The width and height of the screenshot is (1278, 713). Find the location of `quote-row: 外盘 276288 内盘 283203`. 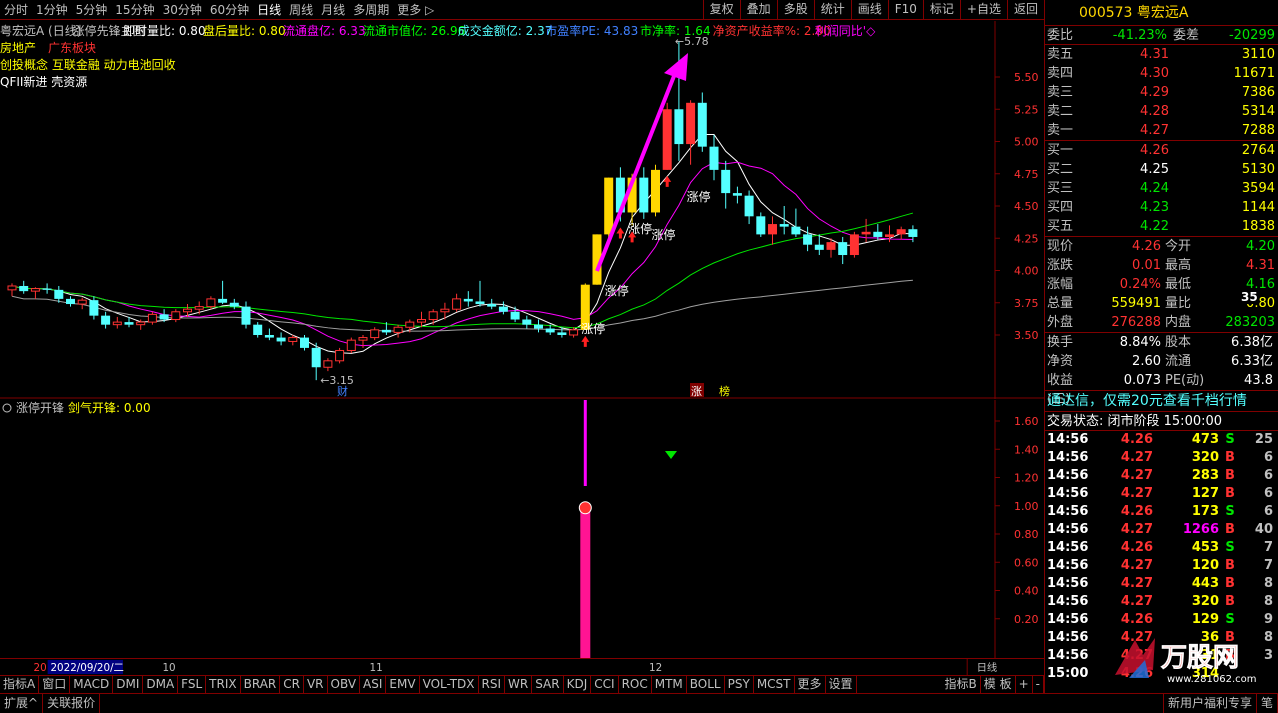

quote-row: 外盘 276288 内盘 283203 is located at coordinates (1161, 322).